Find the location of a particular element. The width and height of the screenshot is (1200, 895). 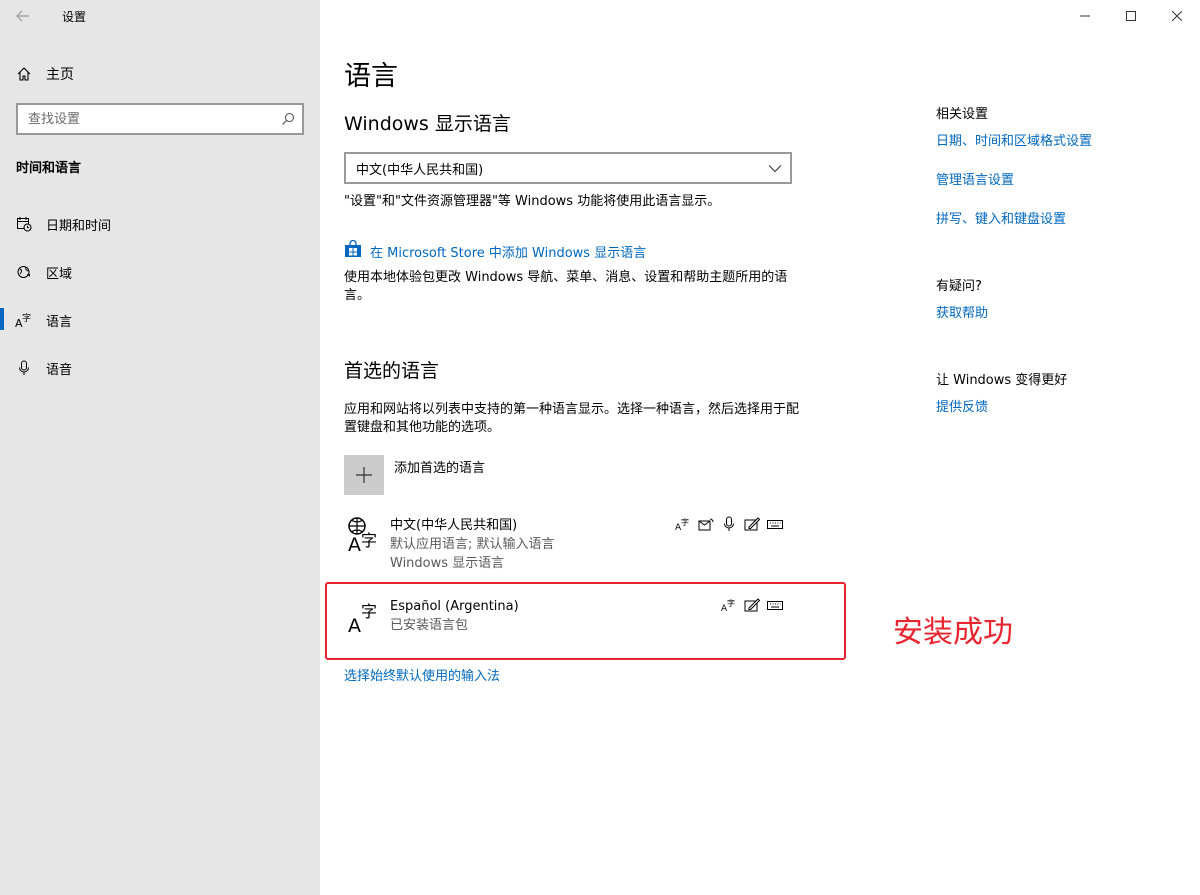

chevron-down-icon is located at coordinates (775, 170).